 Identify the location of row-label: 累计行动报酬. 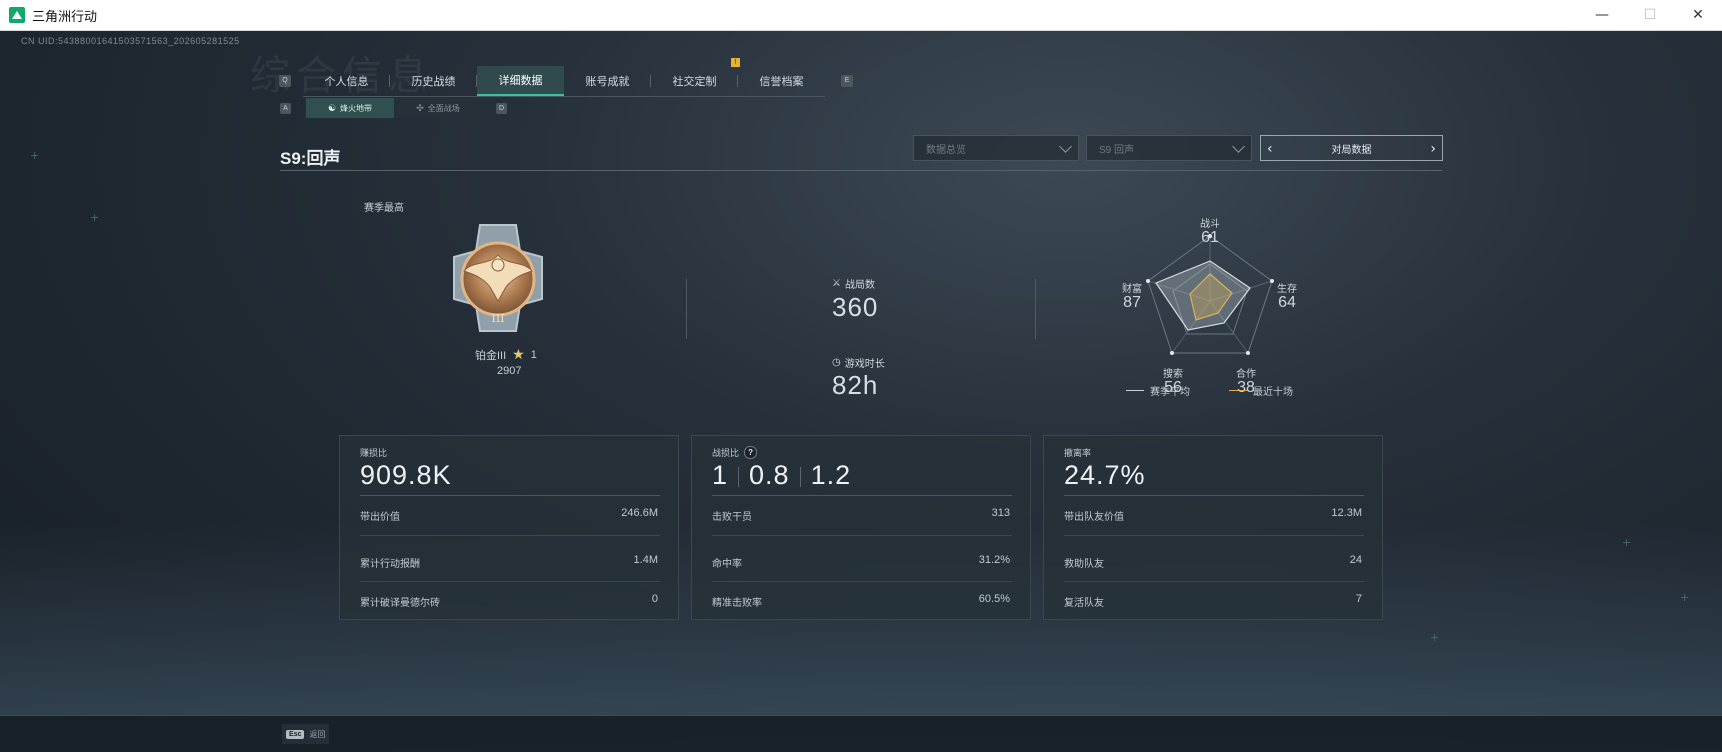
(390, 564).